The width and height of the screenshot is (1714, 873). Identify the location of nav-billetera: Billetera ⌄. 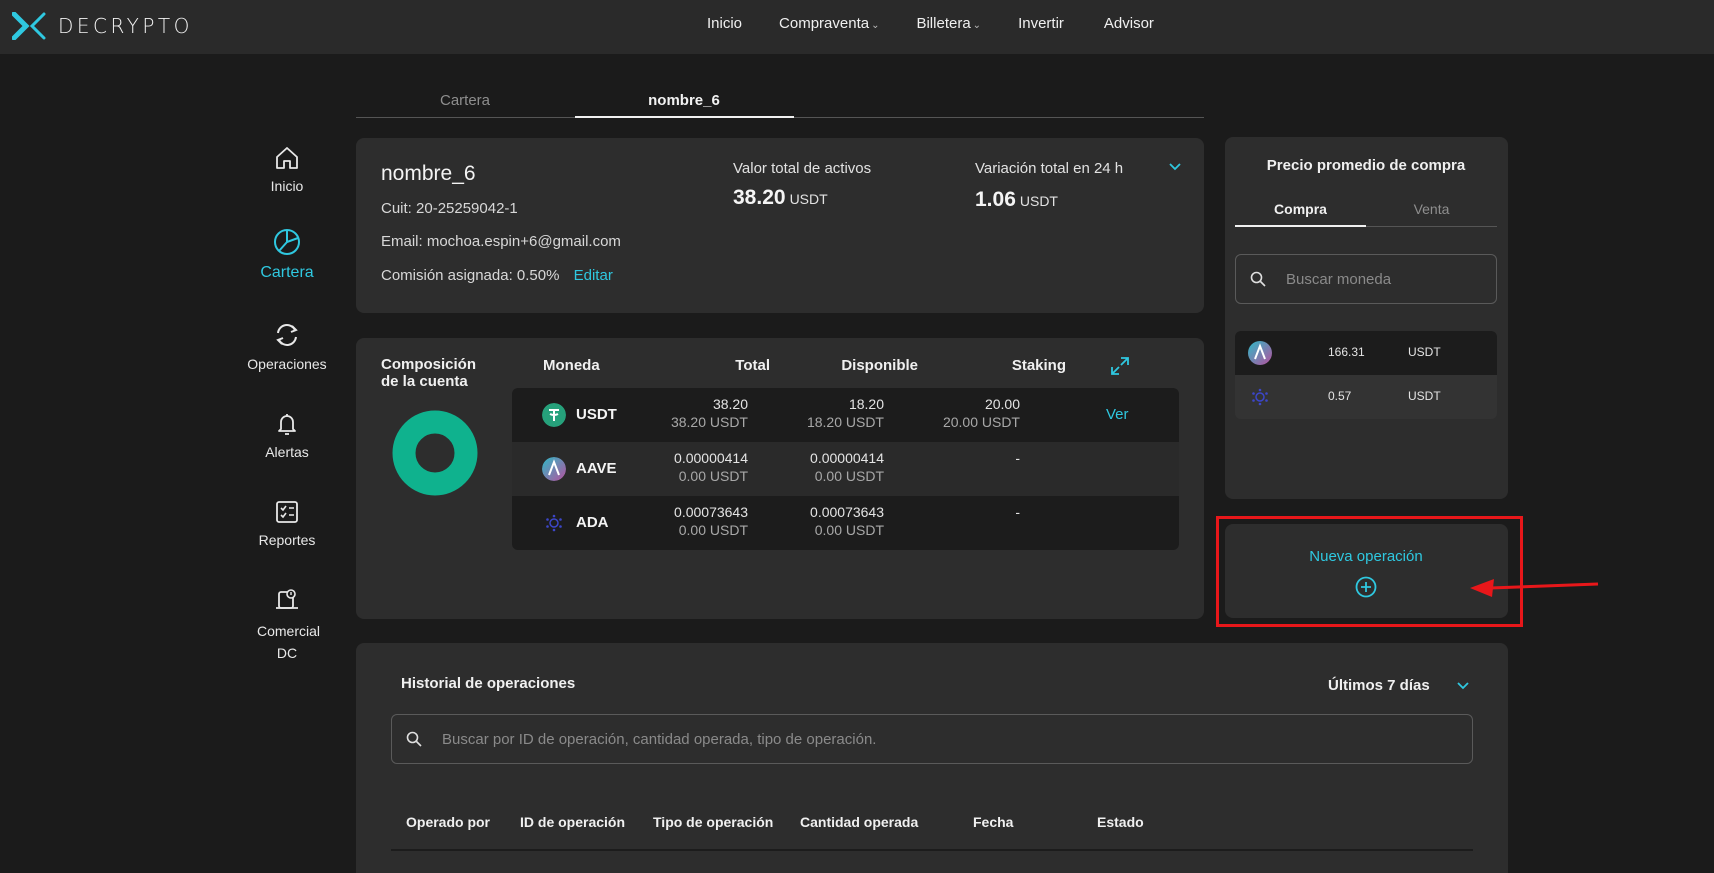
(948, 23).